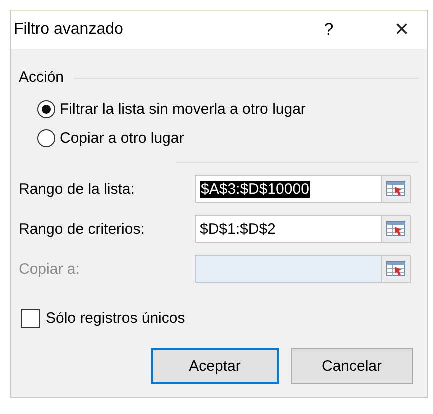 The height and width of the screenshot is (414, 433). I want to click on field-value: $A$3:$D$10000, so click(255, 189).